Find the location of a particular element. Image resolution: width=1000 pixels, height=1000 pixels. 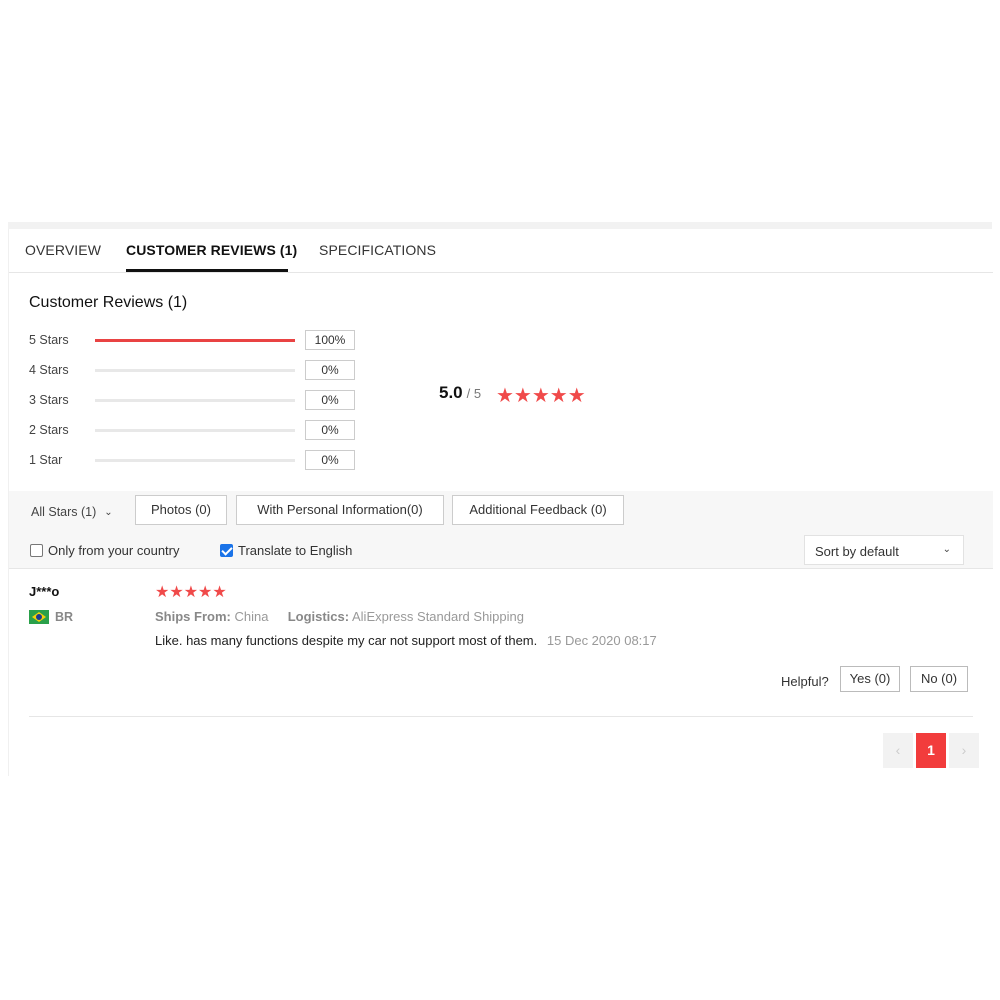

all-stars-label: All Stars (1) is located at coordinates (64, 512).